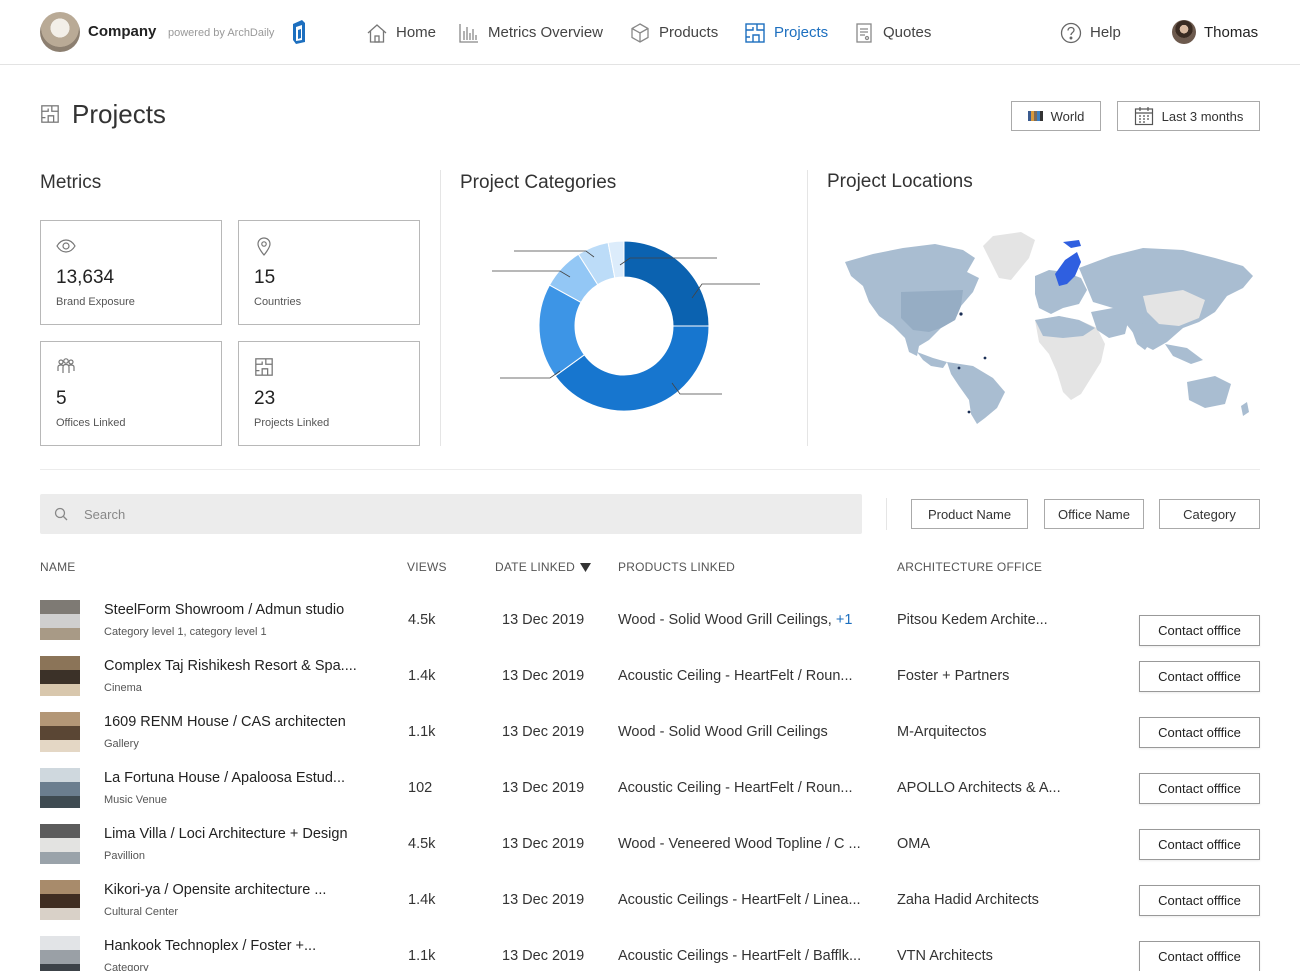  Describe the element at coordinates (1056, 116) in the screenshot. I see `region-filter-button: World` at that location.